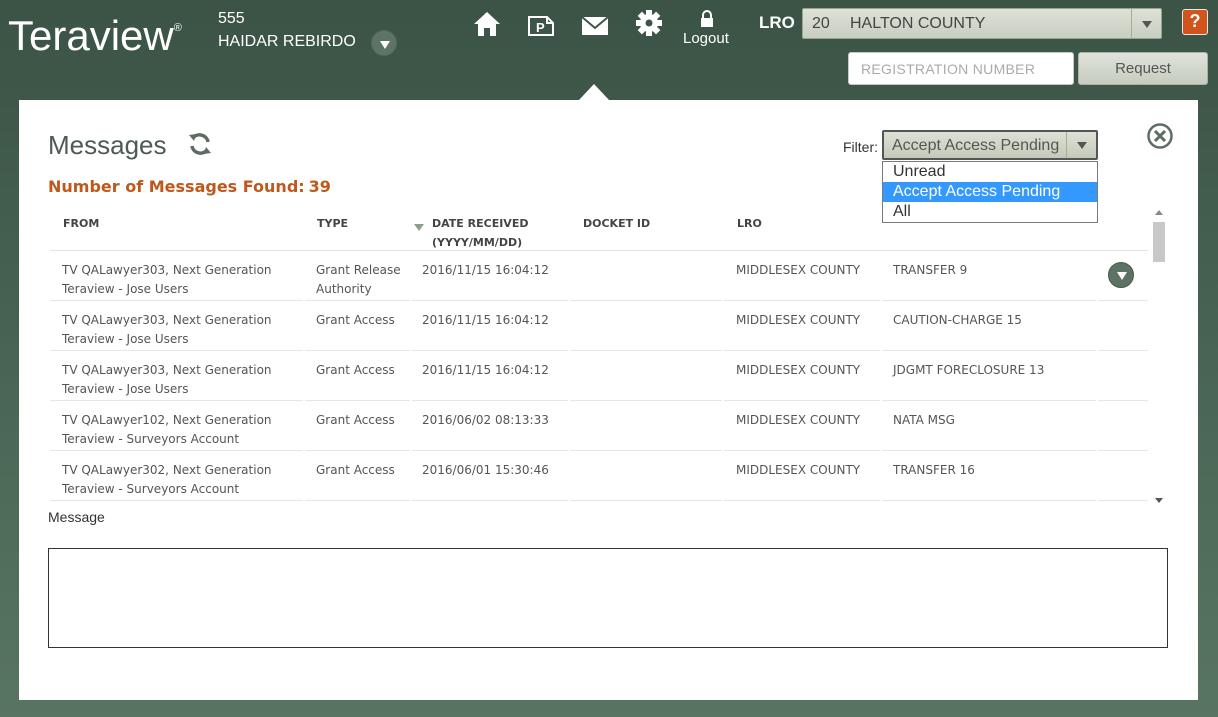 The width and height of the screenshot is (1218, 717). What do you see at coordinates (594, 92) in the screenshot?
I see `panel-pointer` at bounding box center [594, 92].